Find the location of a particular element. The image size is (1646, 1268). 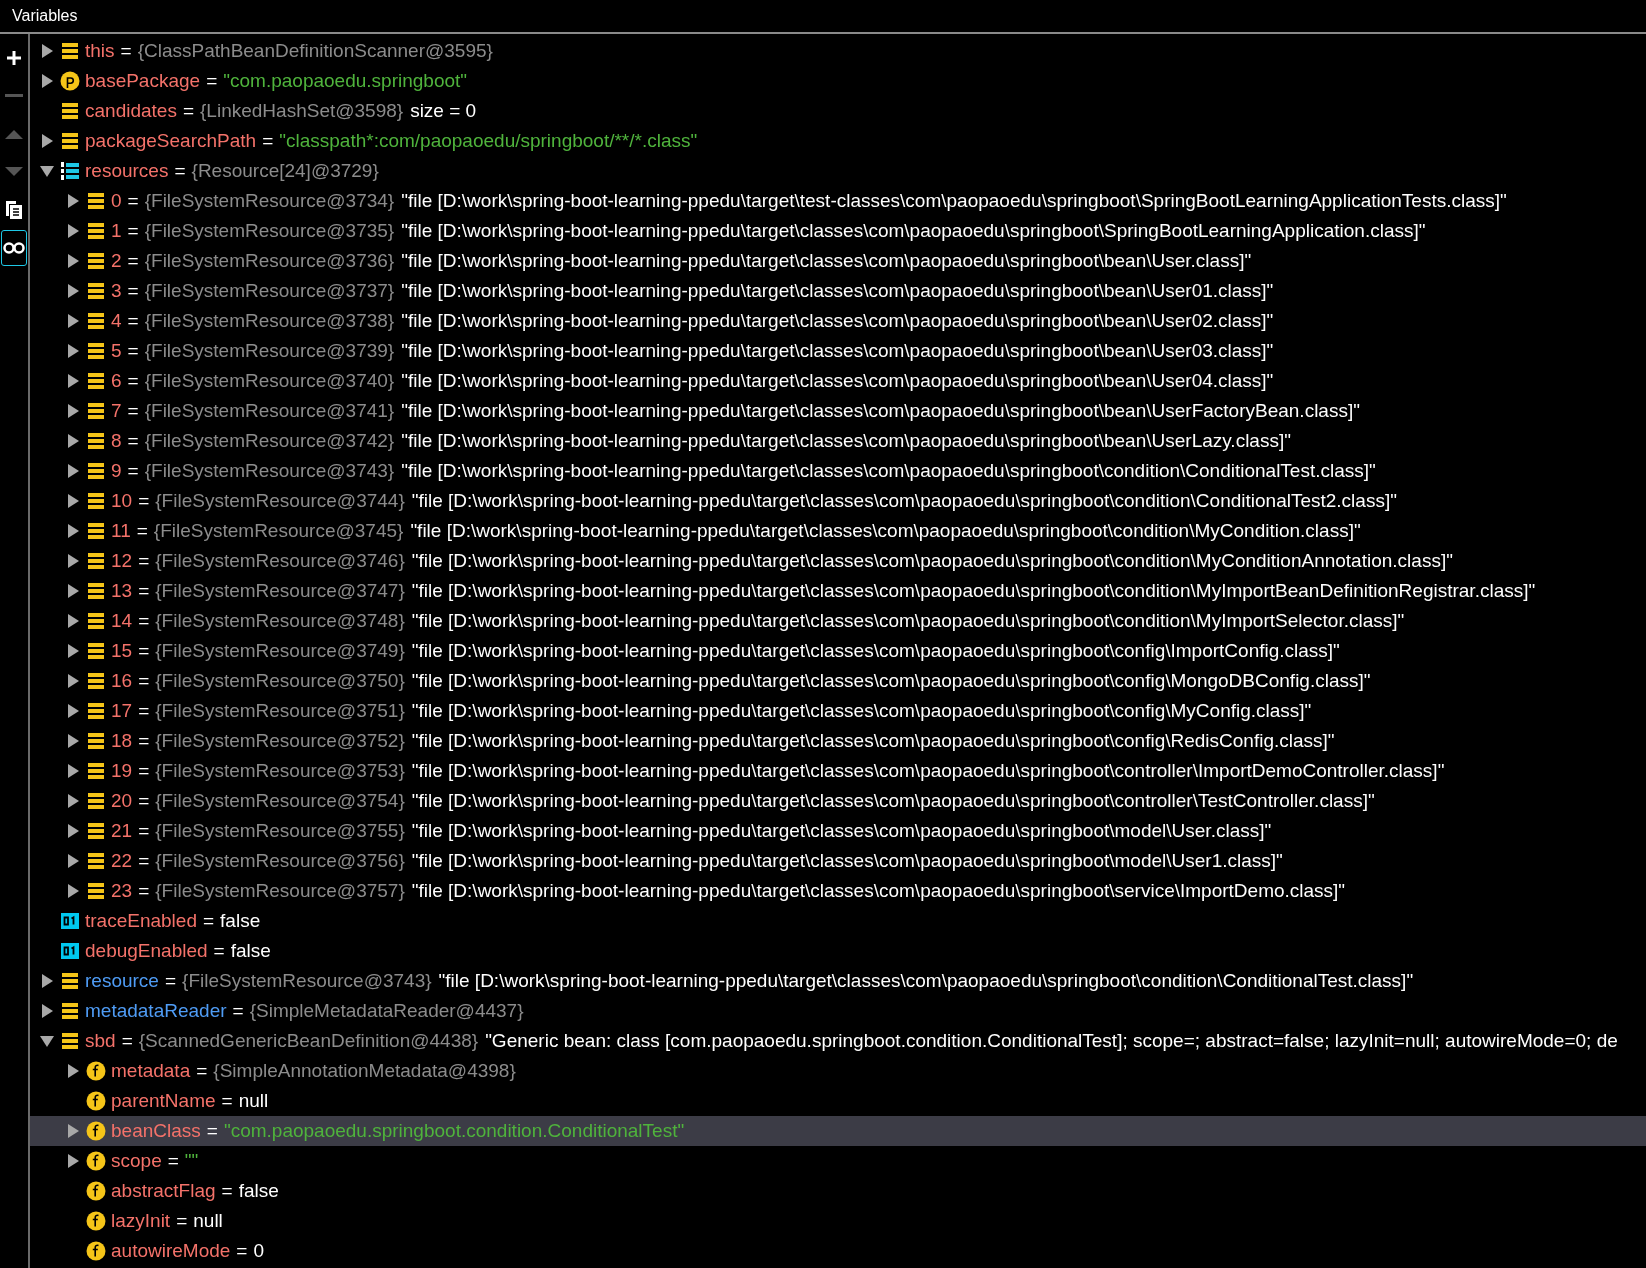

tree-row: 7 = {FileSystemResource@3741} "file [D:\work\spring-boot-learning-ppedu\target\classes\com\paopaoedu\springboot\bean\UserFactoryBean.class]" is located at coordinates (838, 411).